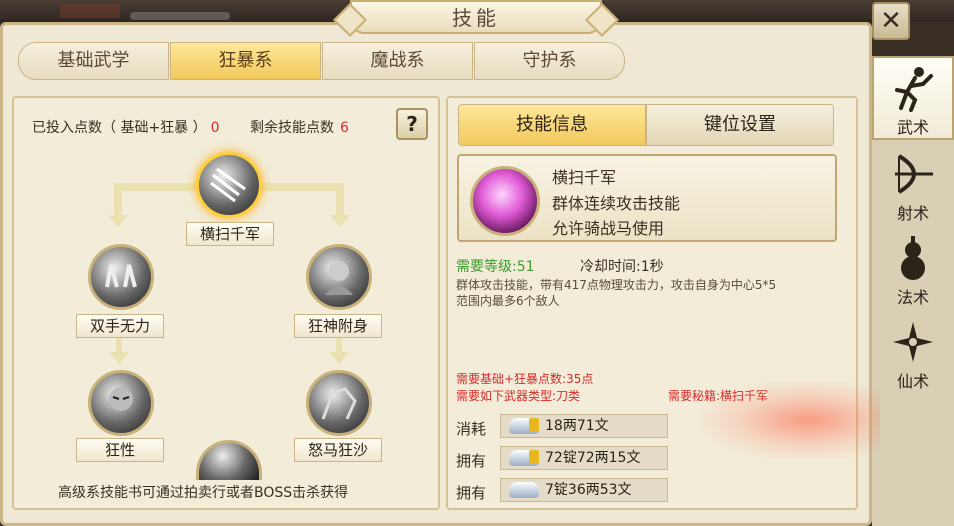  Describe the element at coordinates (549, 61) in the screenshot. I see `tab-guardian: 守护系` at that location.